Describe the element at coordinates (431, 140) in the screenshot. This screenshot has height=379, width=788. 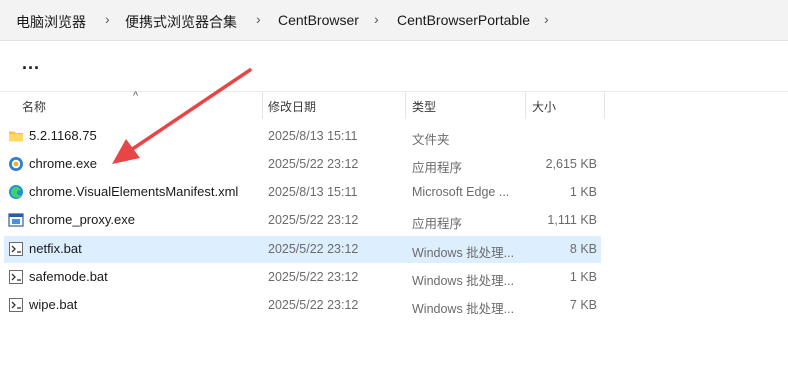
I see `file-type: 文件夹` at that location.